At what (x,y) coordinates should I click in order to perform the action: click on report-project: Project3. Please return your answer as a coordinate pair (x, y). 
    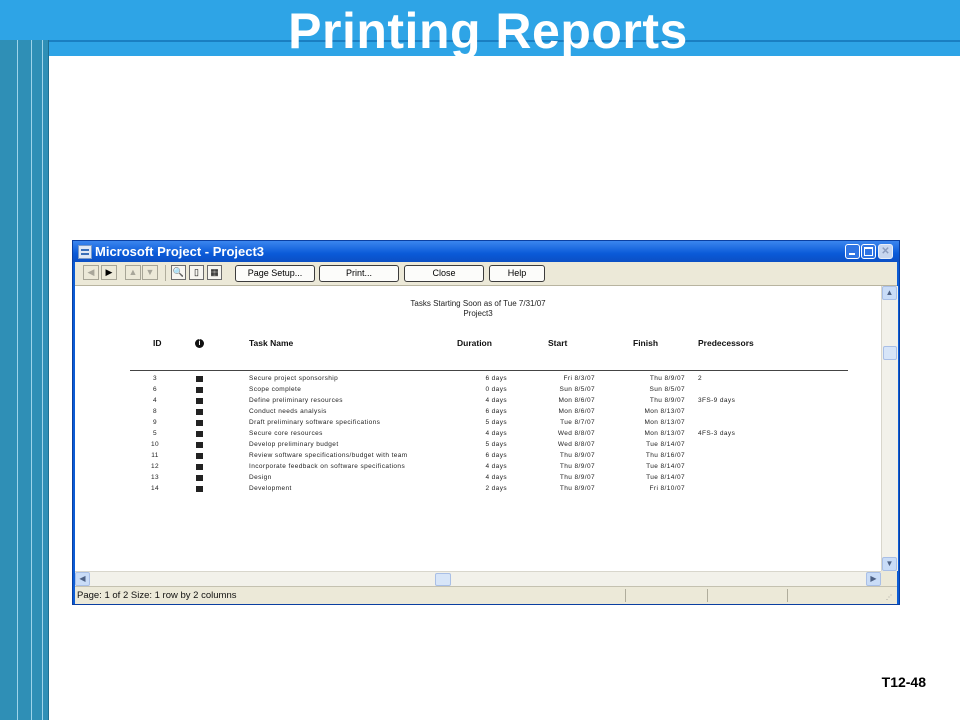
    Looking at the image, I should click on (478, 313).